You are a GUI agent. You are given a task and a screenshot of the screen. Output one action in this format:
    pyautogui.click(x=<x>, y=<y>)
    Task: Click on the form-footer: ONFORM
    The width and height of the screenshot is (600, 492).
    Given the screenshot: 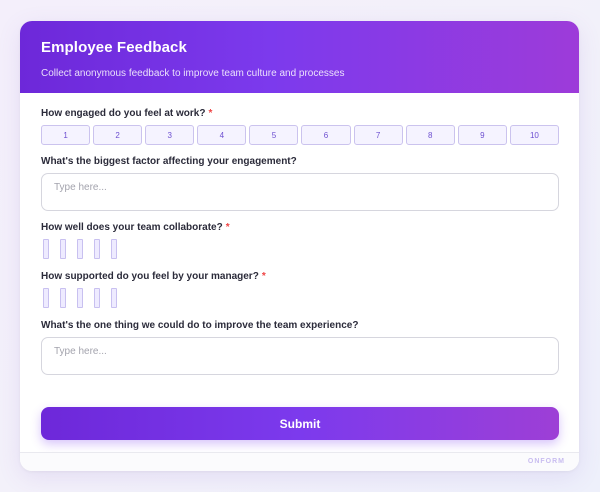 What is the action you would take?
    pyautogui.click(x=299, y=461)
    